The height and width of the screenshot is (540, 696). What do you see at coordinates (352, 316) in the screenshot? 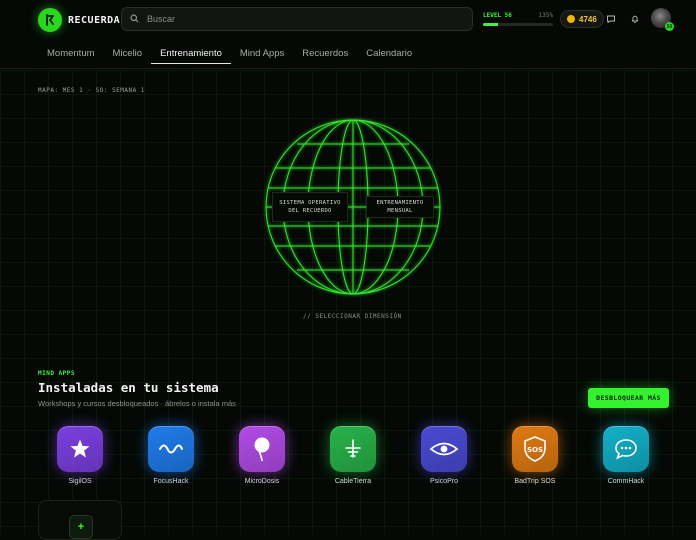
I see `select-dimension-hint: // SELECCIONAR DIMENSIÓN` at bounding box center [352, 316].